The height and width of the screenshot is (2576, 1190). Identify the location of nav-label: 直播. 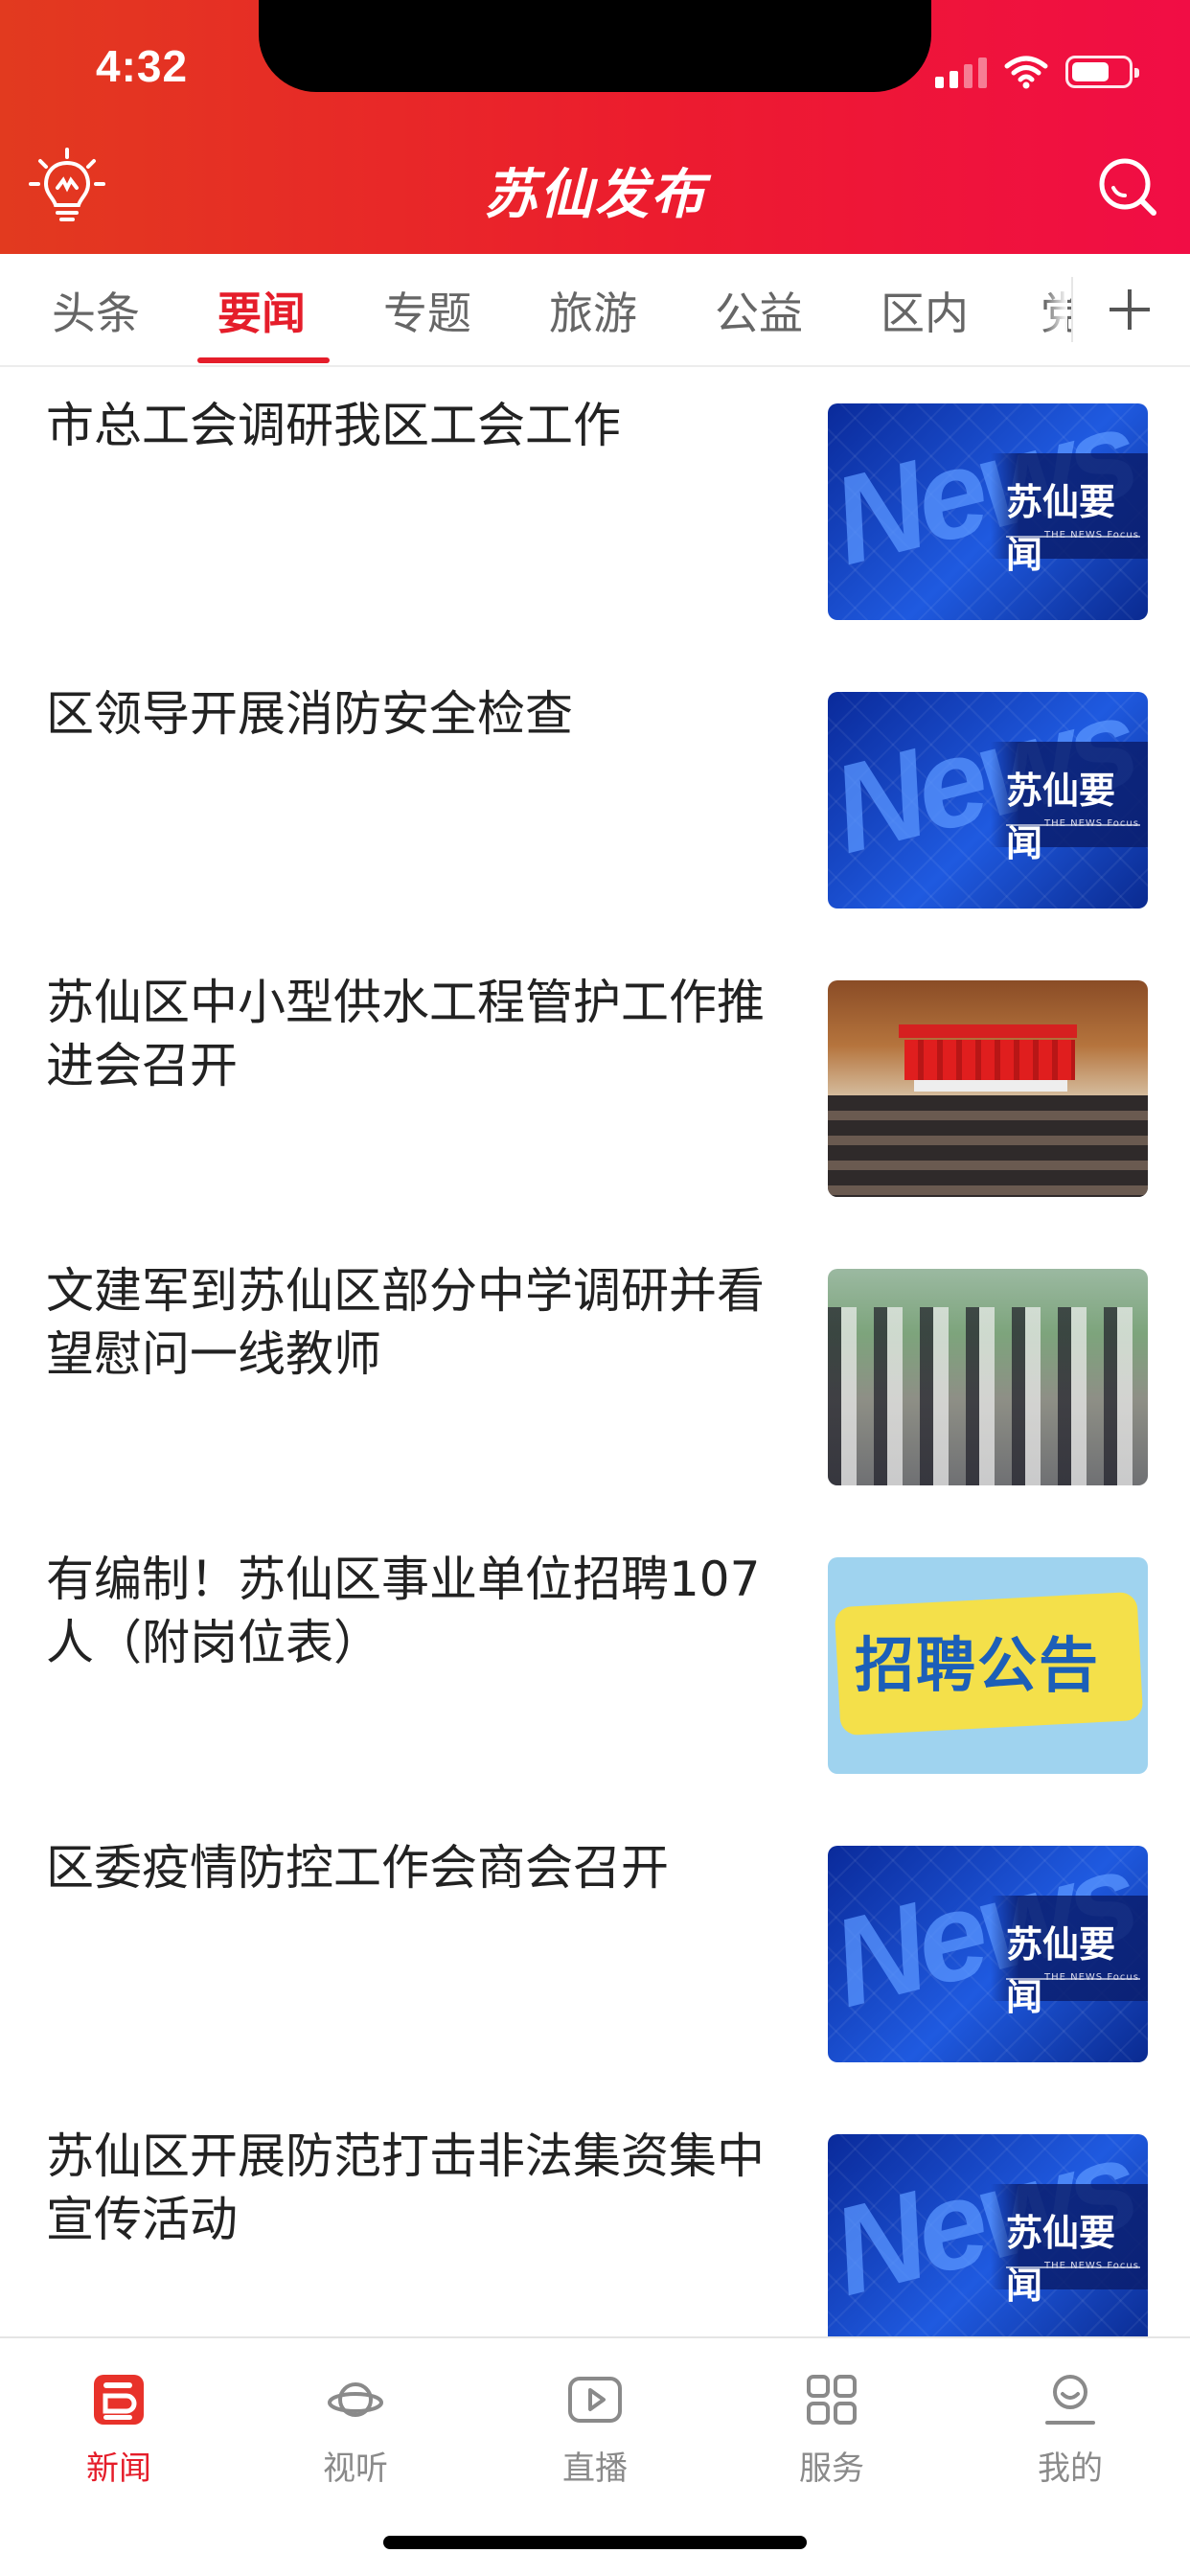
(595, 2469).